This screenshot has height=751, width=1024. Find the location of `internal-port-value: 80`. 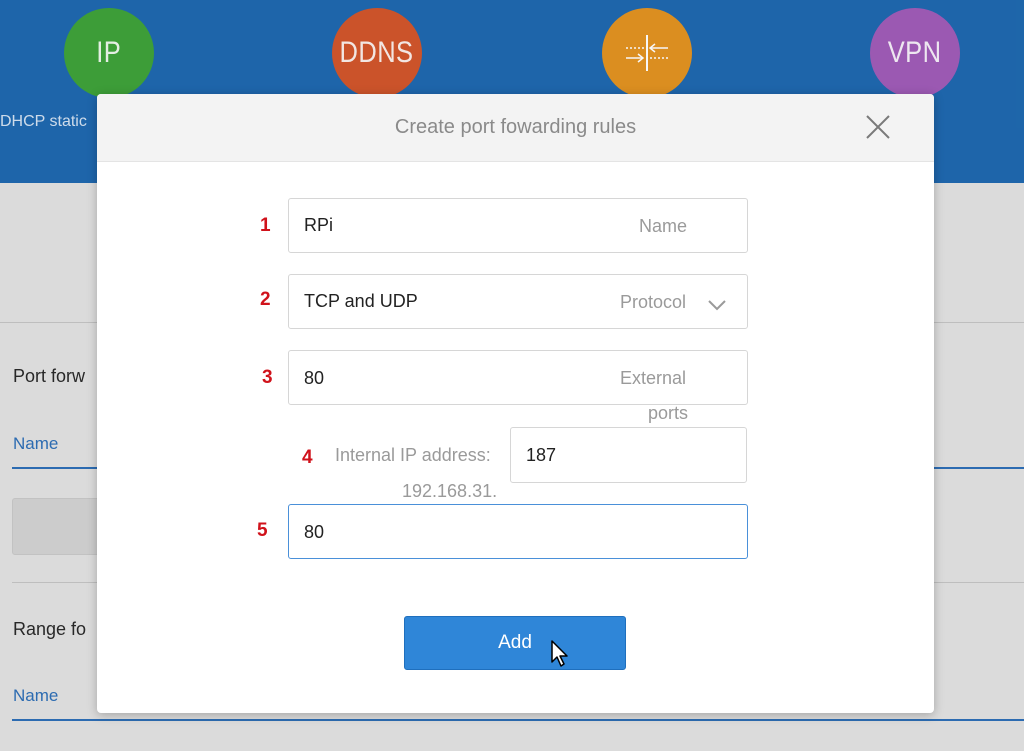

internal-port-value: 80 is located at coordinates (314, 532).